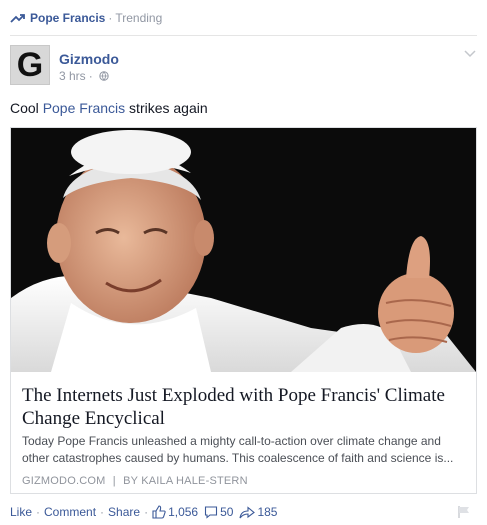 The height and width of the screenshot is (525, 487). What do you see at coordinates (103, 76) in the screenshot?
I see `globe-icon` at bounding box center [103, 76].